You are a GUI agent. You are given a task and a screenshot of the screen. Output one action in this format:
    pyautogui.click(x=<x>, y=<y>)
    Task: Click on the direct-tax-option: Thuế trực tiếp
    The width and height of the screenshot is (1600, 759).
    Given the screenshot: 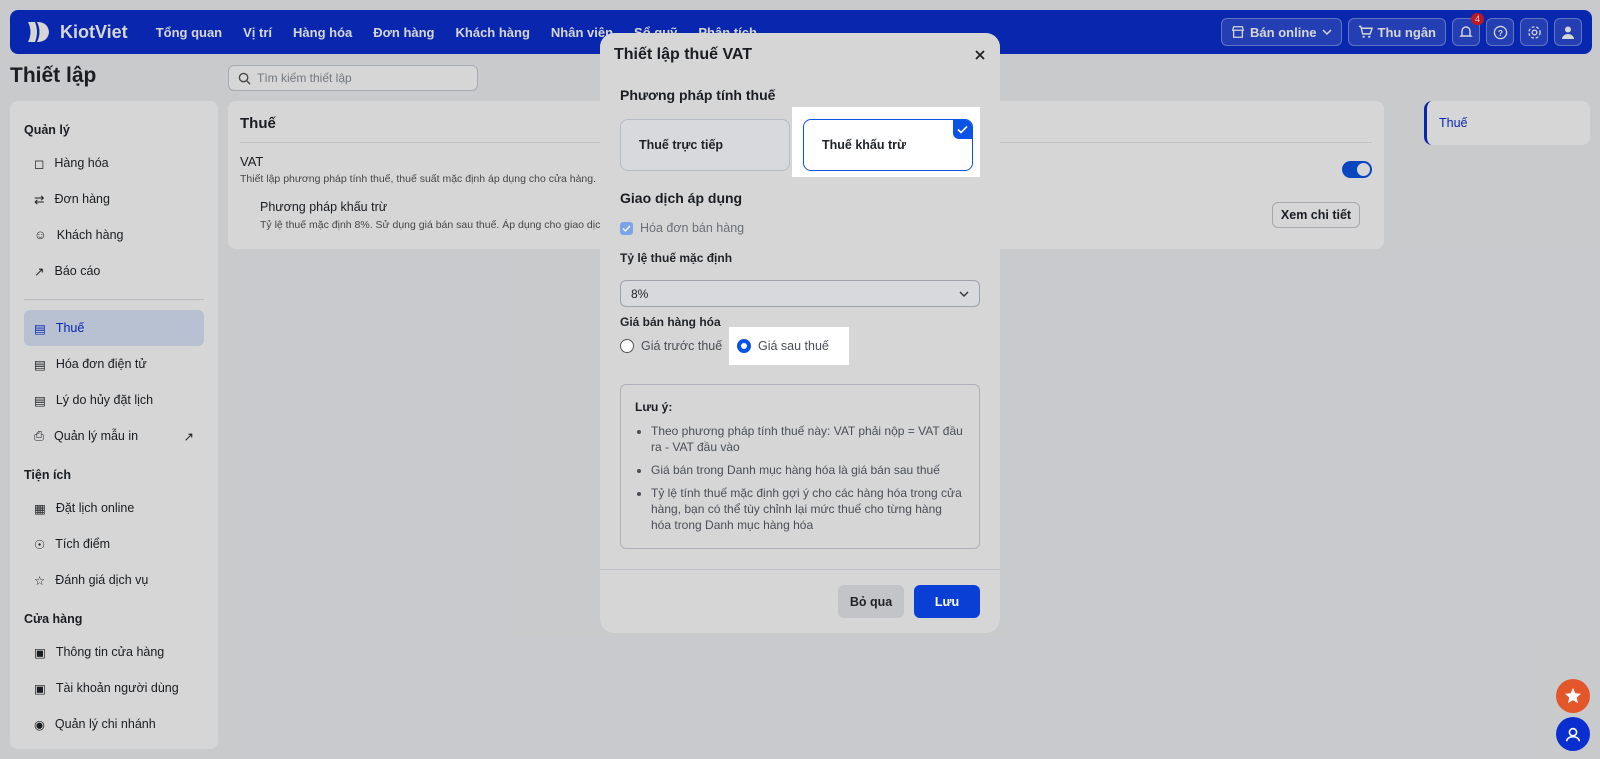 What is the action you would take?
    pyautogui.click(x=705, y=145)
    